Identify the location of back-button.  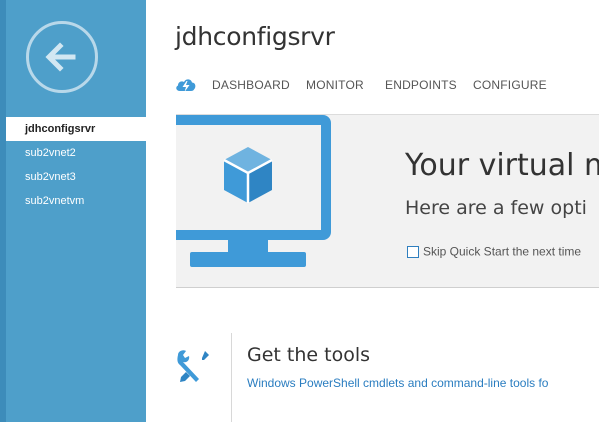
(62, 57).